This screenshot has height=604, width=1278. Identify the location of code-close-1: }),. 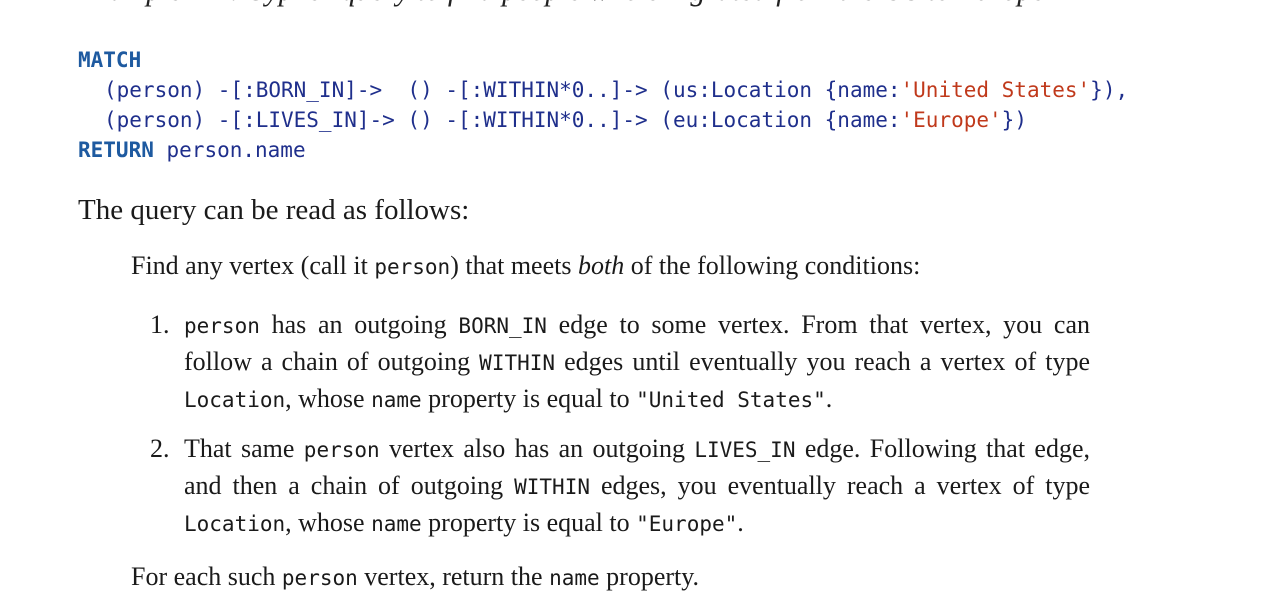
(1109, 90).